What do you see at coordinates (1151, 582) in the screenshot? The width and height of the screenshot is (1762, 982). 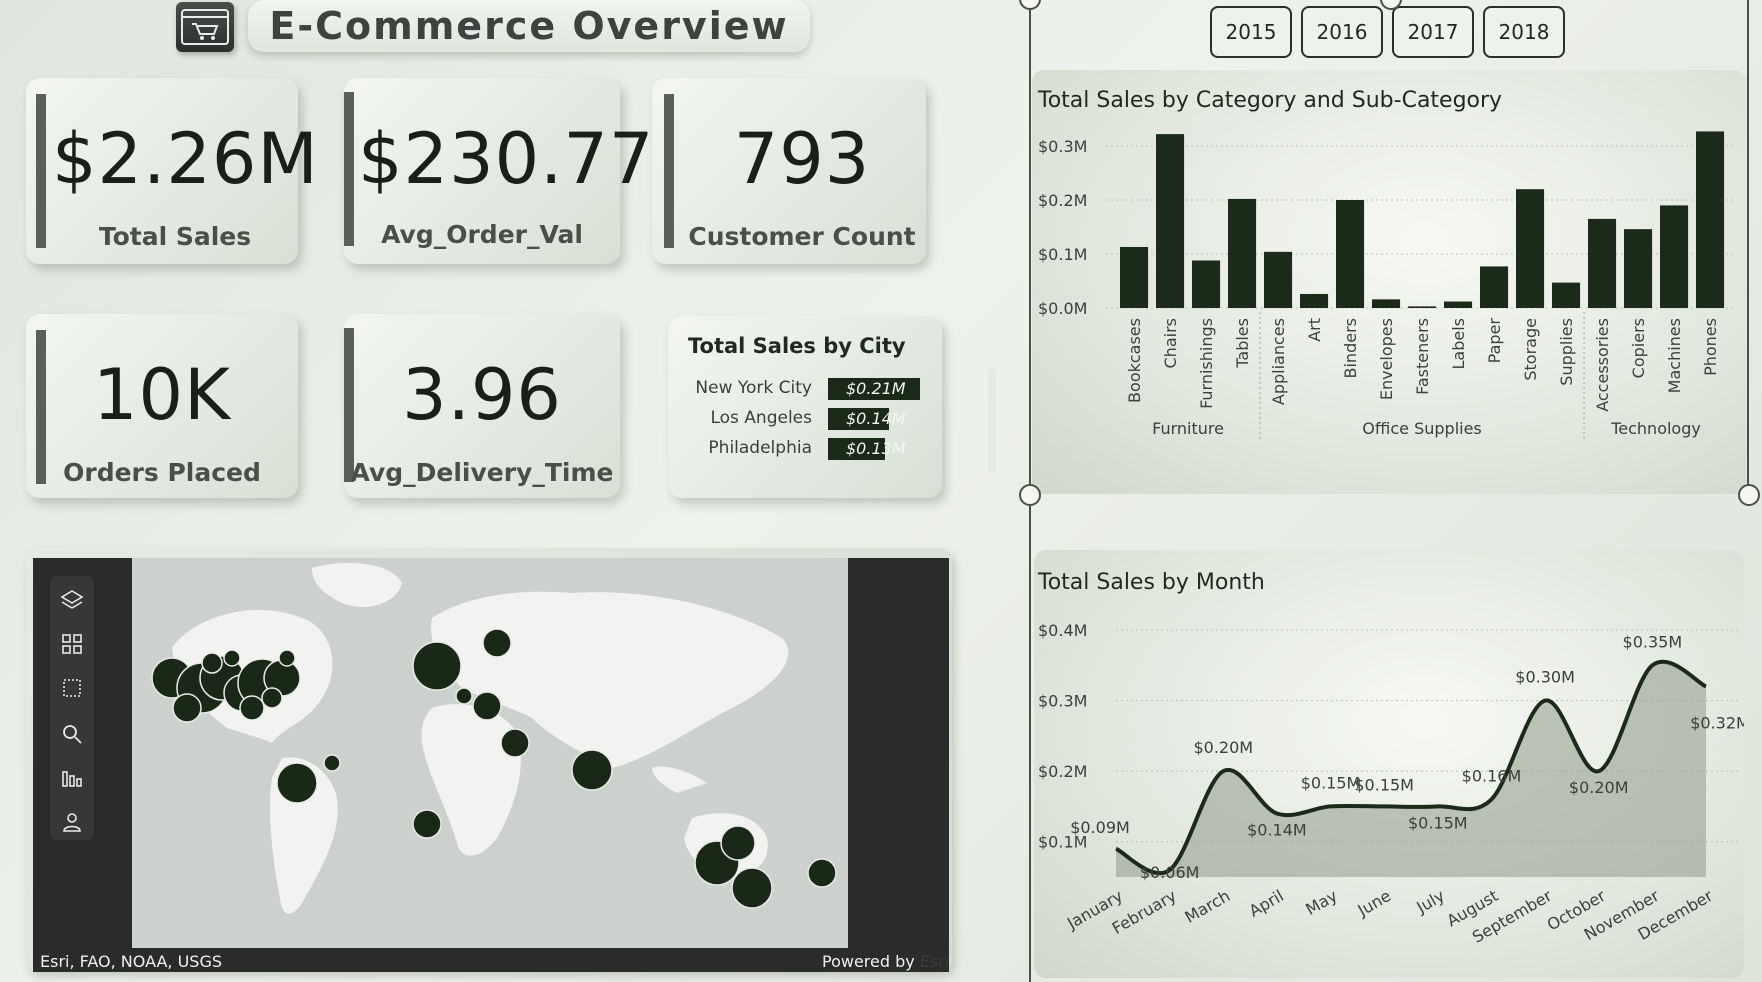 I see `chart-title: Total Sales by Month` at bounding box center [1151, 582].